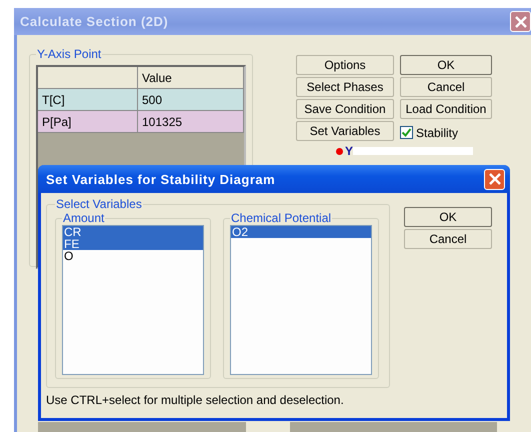 This screenshot has height=432, width=531. What do you see at coordinates (161, 179) in the screenshot?
I see `window-title: Set Variables for Stability Diagram` at bounding box center [161, 179].